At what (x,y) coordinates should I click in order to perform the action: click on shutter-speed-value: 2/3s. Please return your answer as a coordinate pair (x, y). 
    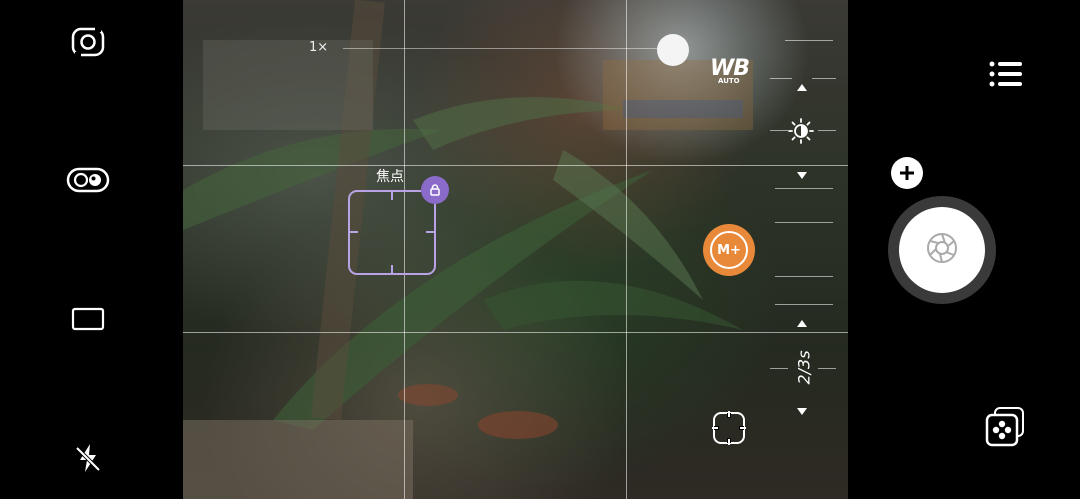
    Looking at the image, I should click on (804, 368).